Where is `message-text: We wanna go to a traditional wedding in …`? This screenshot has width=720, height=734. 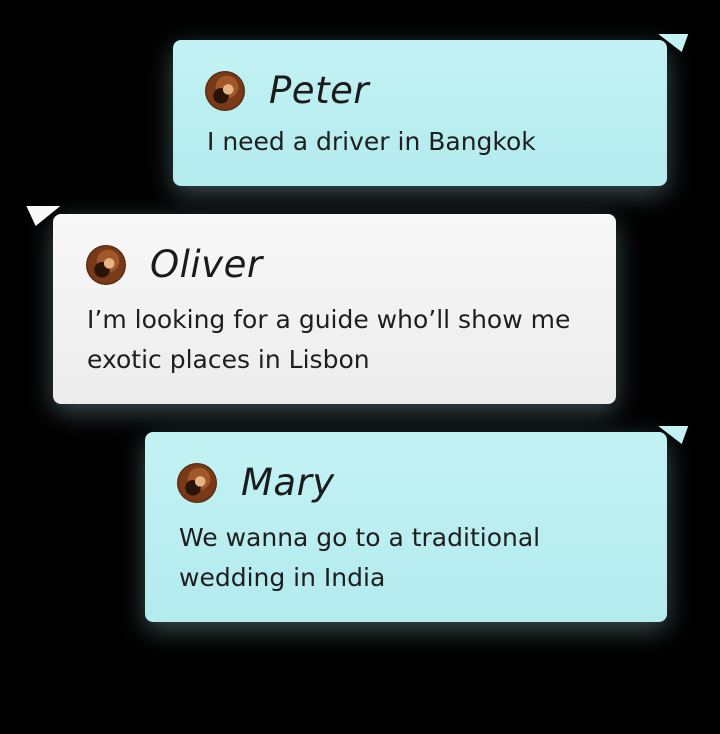
message-text: We wanna go to a traditional wedding in … is located at coordinates (360, 557).